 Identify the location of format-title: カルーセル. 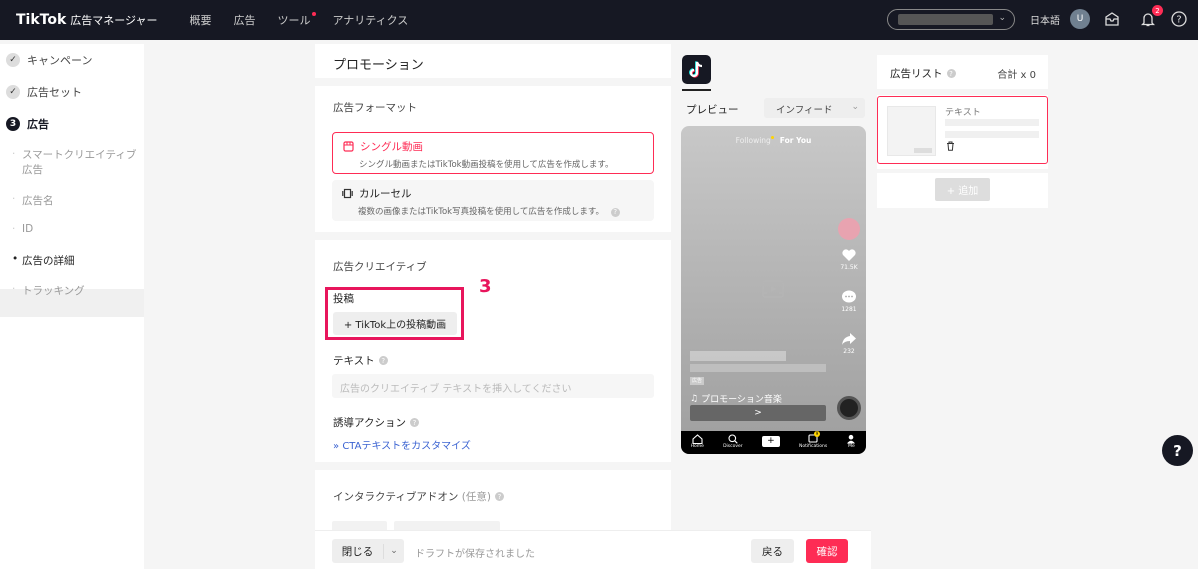
(385, 194).